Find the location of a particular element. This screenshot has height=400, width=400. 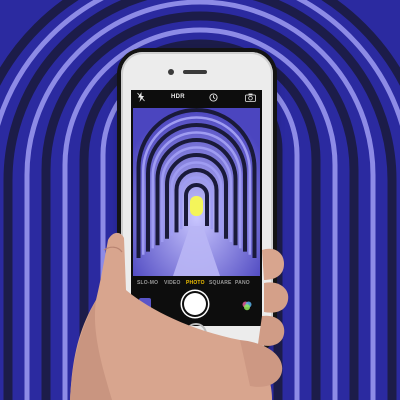

mode-video: VIDEO is located at coordinates (172, 283).